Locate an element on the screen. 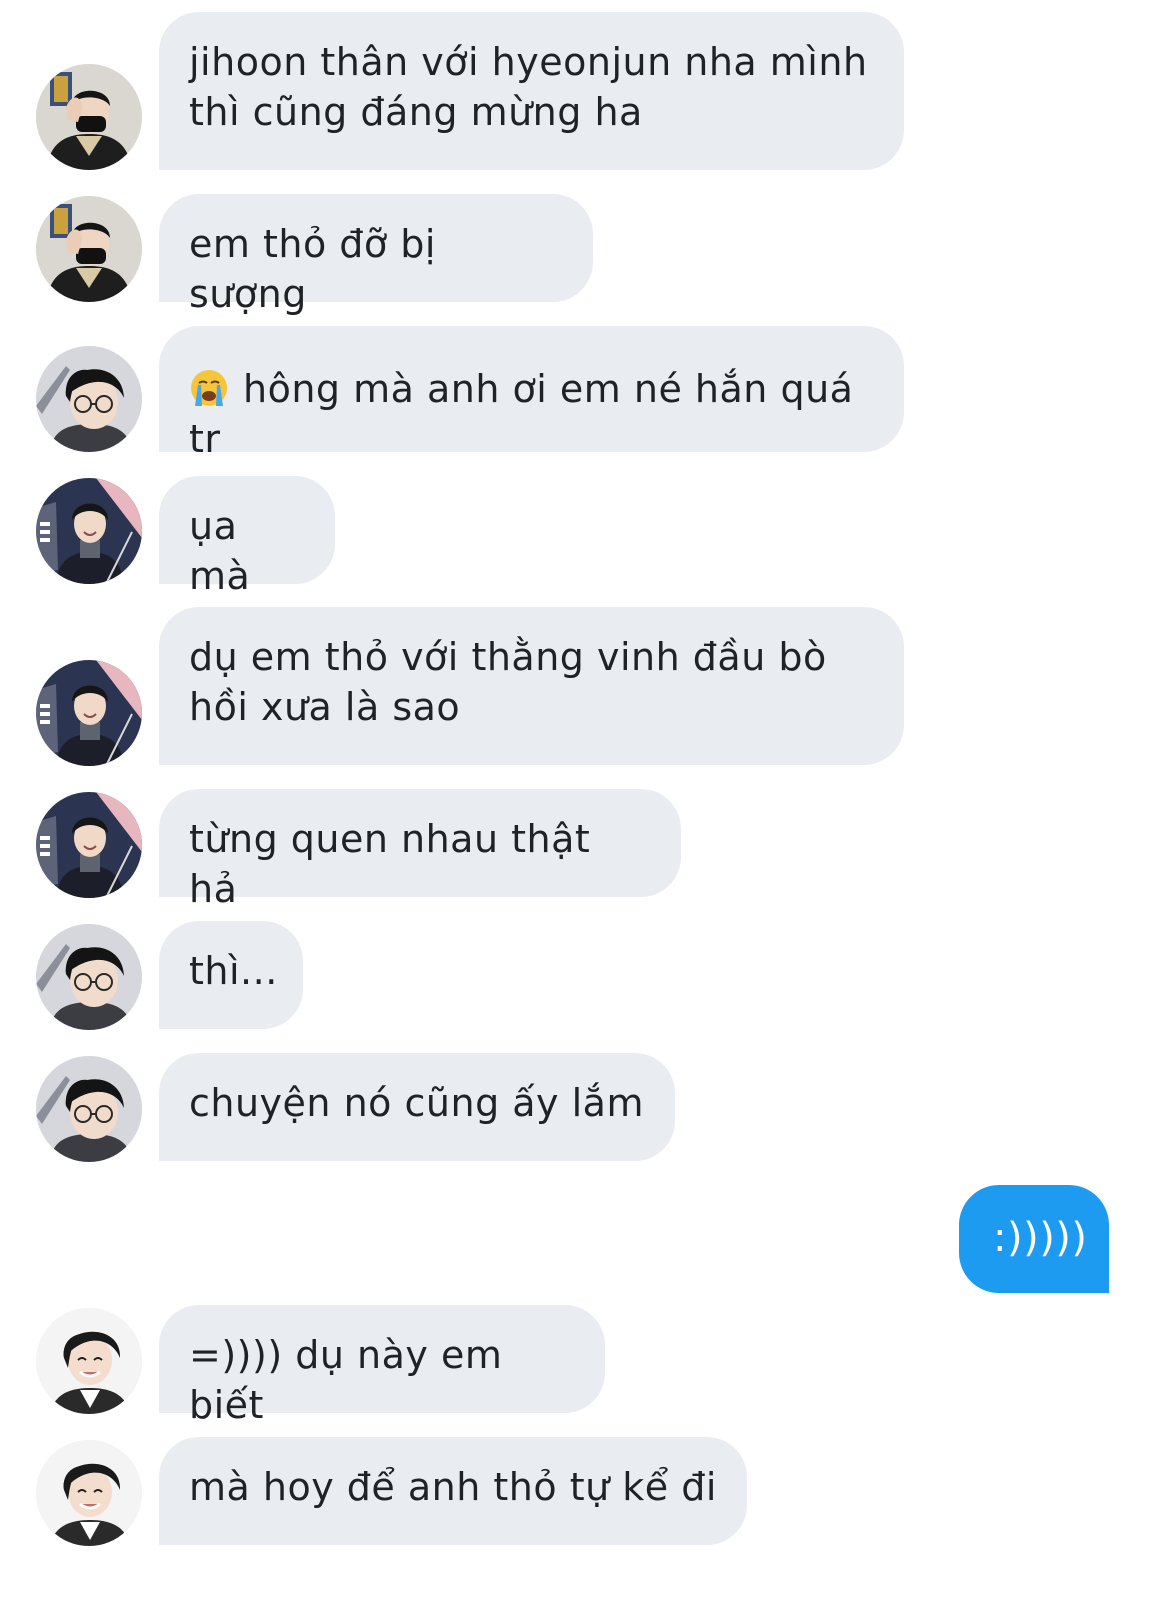  message-text: mà hoy để anh thỏ tự kể đi is located at coordinates (453, 1487).